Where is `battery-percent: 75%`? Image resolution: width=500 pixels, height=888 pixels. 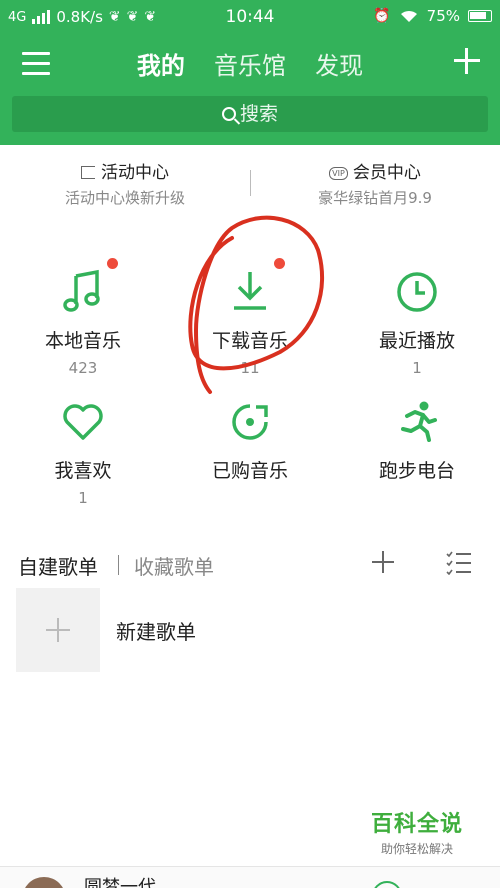 battery-percent: 75% is located at coordinates (443, 16).